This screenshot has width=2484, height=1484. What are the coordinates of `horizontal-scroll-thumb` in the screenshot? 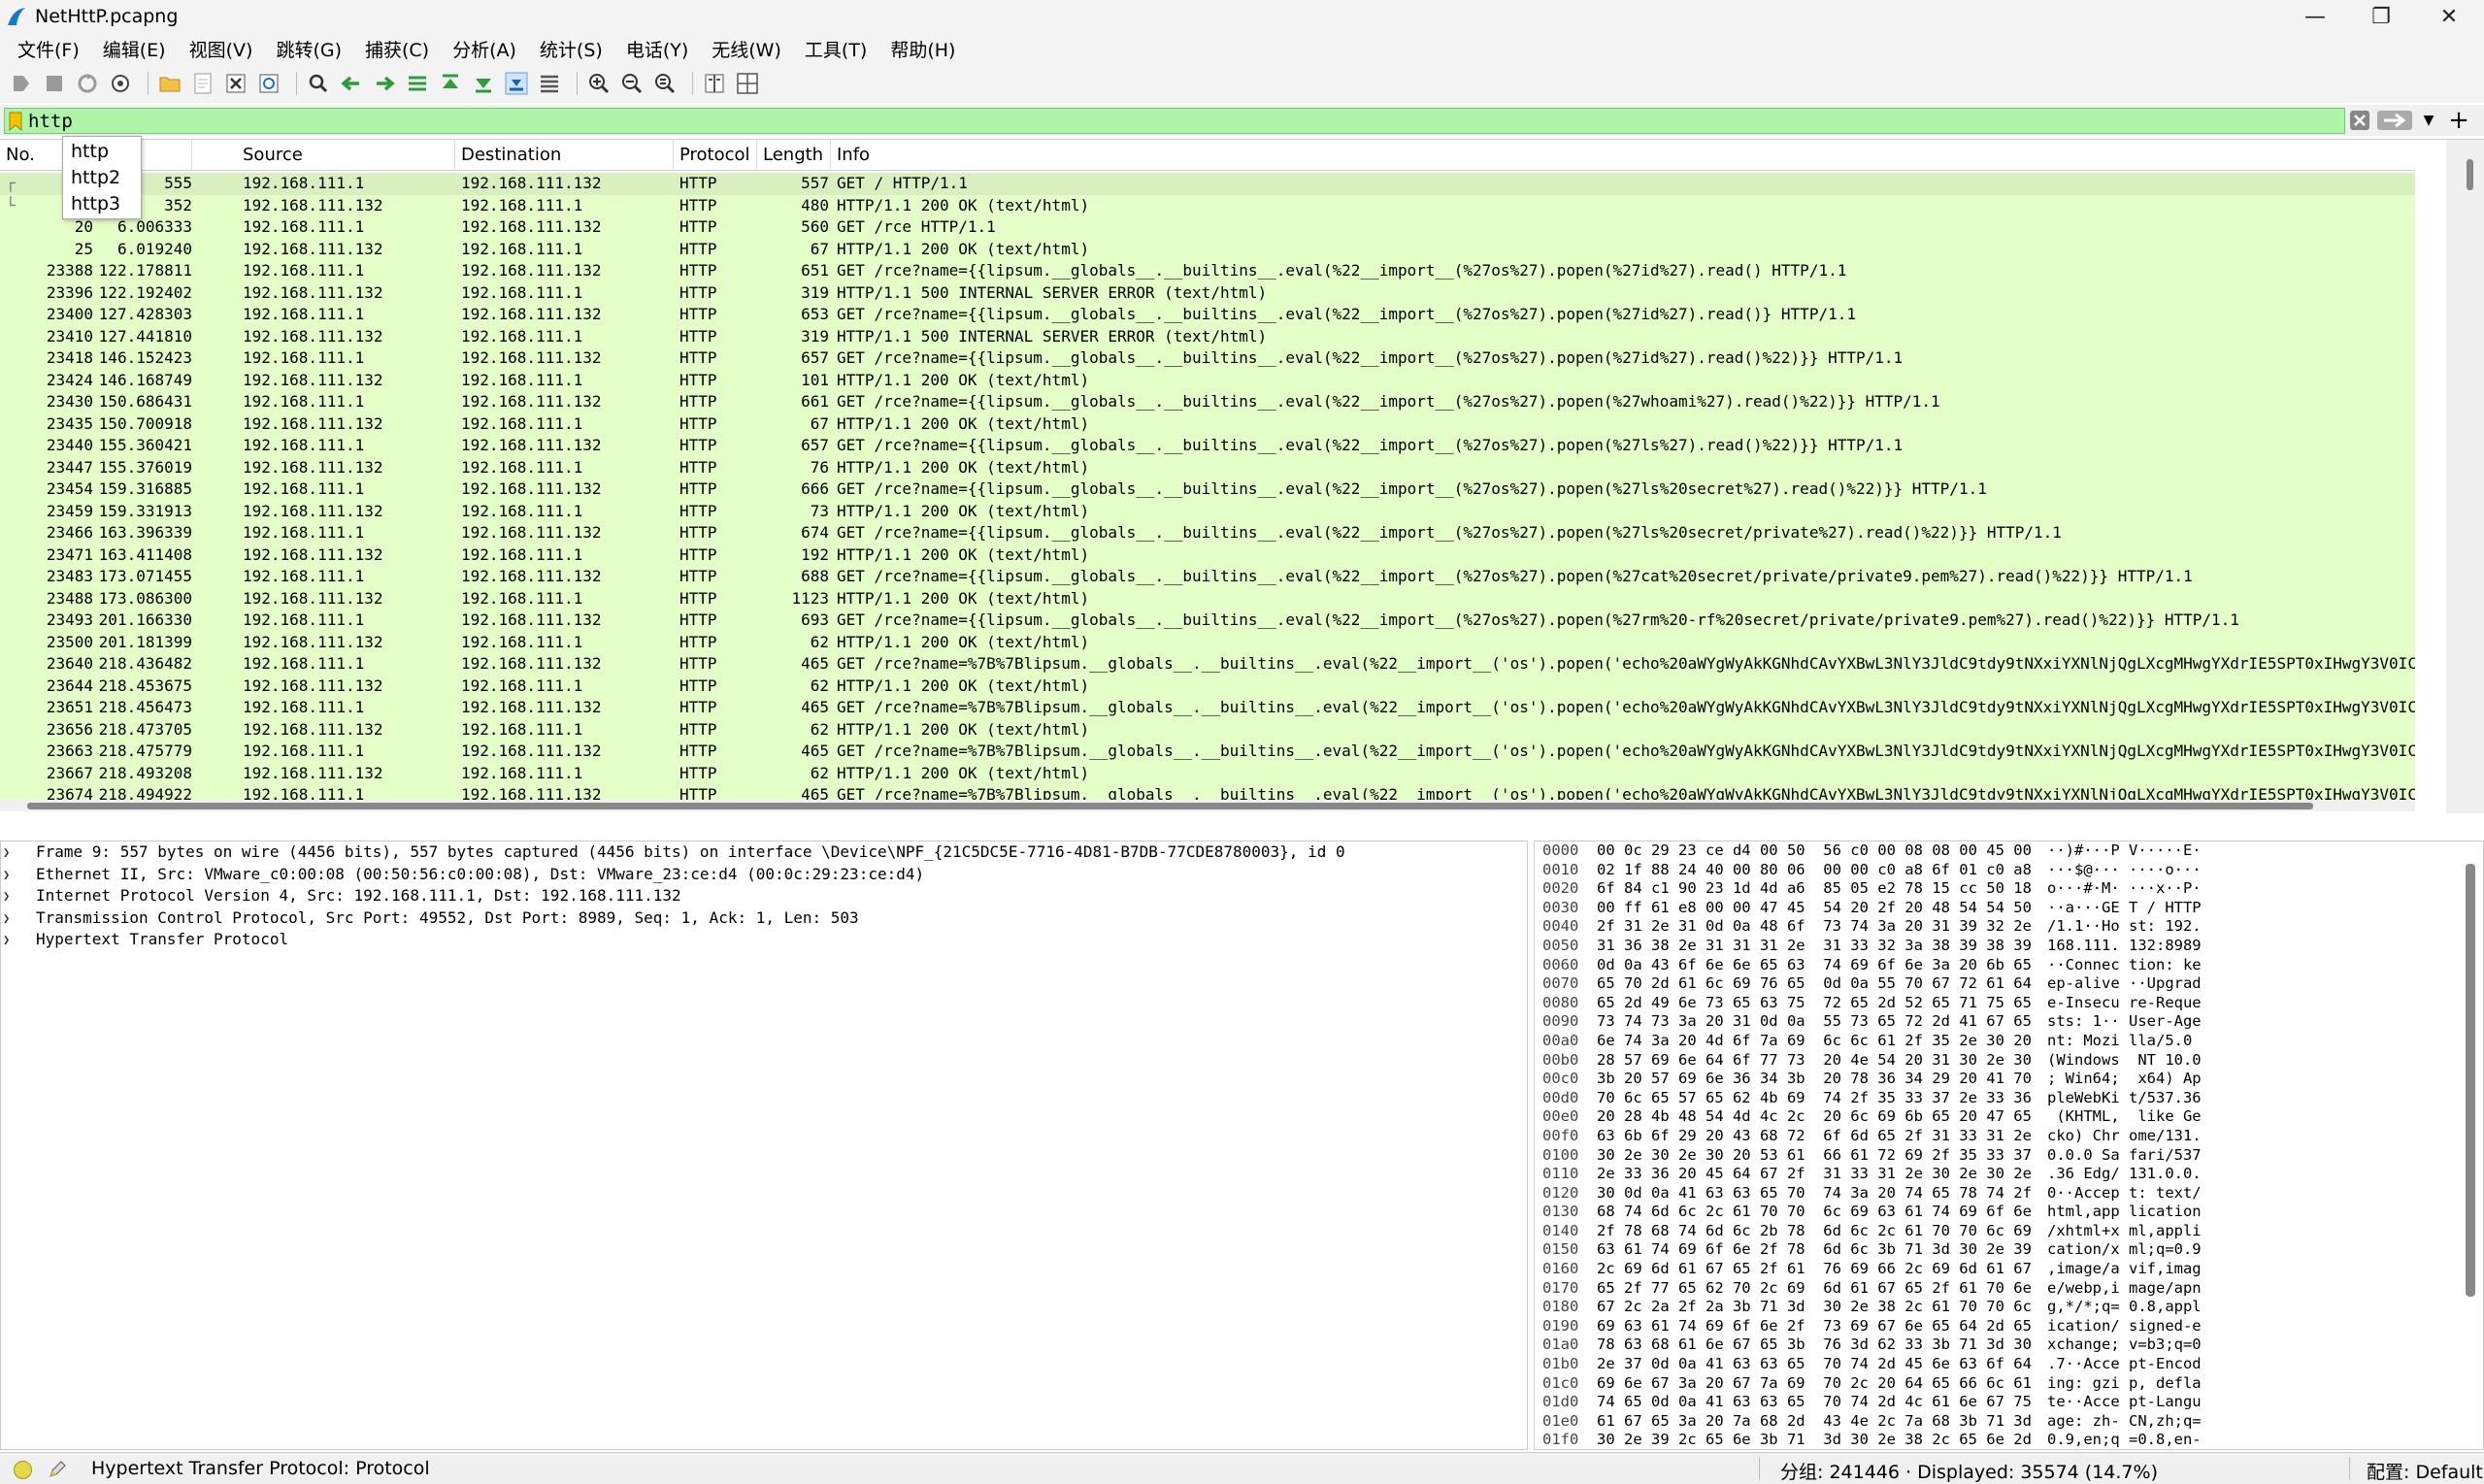 It's located at (1170, 806).